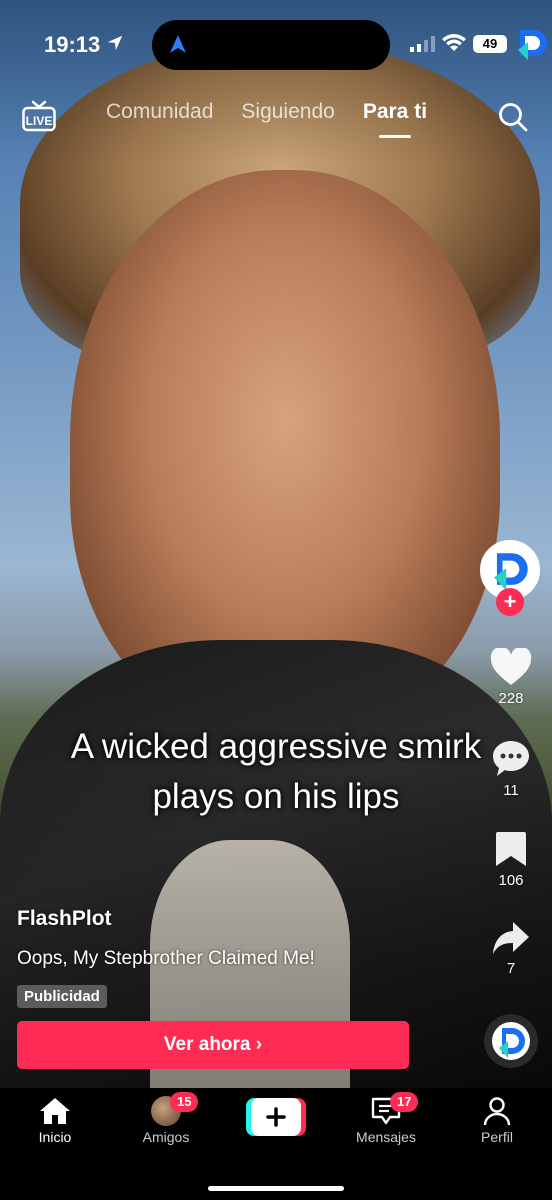 The height and width of the screenshot is (1200, 552). I want to click on search-icon, so click(513, 117).